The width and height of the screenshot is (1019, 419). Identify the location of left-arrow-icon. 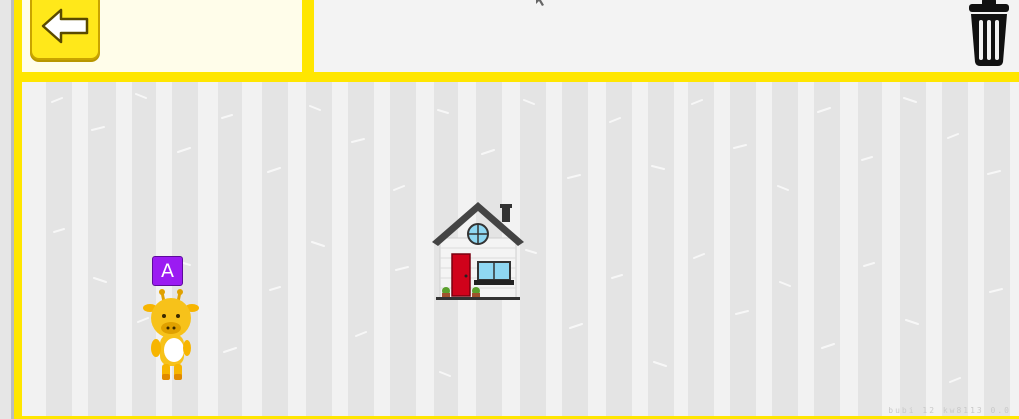
(65, 26).